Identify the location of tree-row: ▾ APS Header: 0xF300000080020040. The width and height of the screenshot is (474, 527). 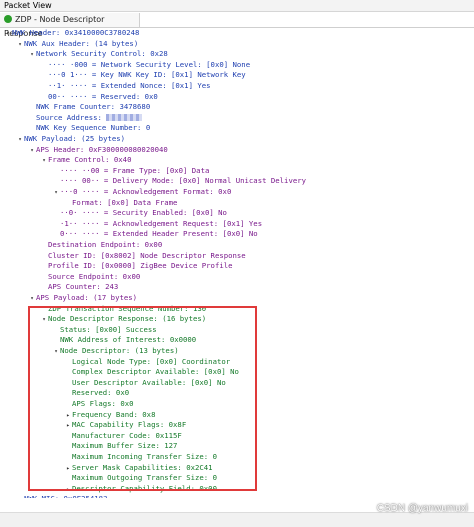
(98, 150).